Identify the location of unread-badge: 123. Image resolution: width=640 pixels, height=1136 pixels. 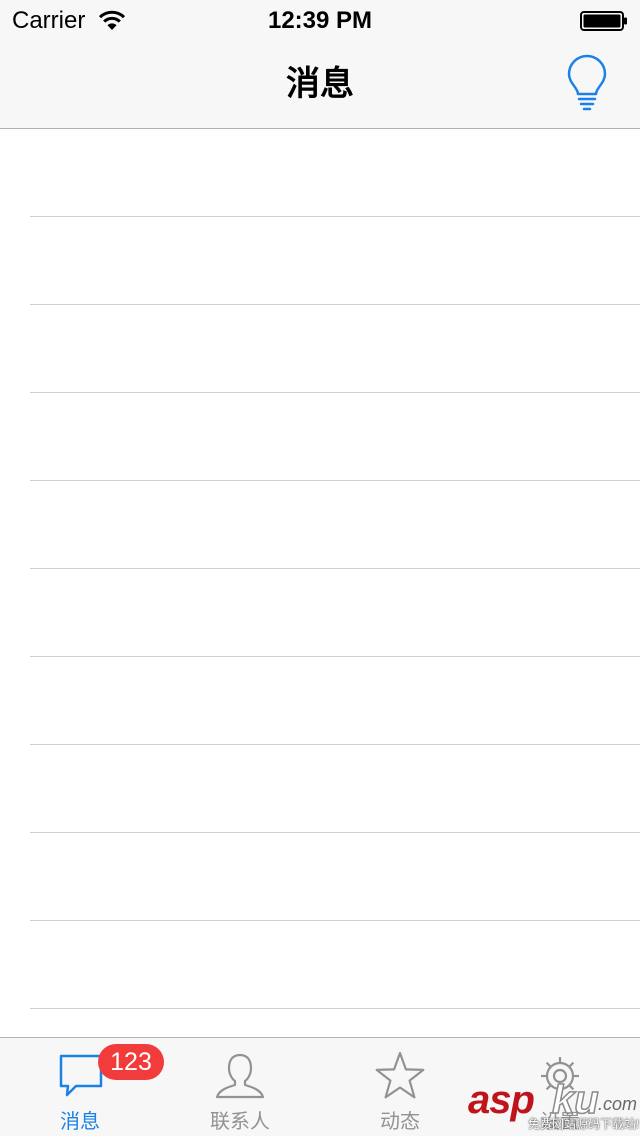
(131, 1062).